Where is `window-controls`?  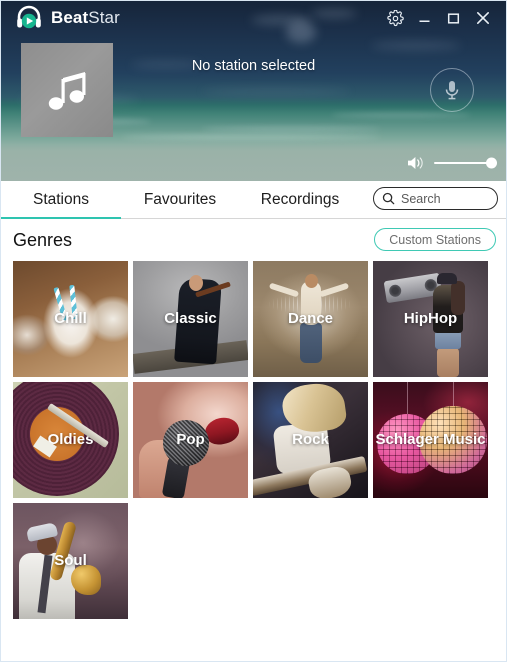
window-controls is located at coordinates (444, 18).